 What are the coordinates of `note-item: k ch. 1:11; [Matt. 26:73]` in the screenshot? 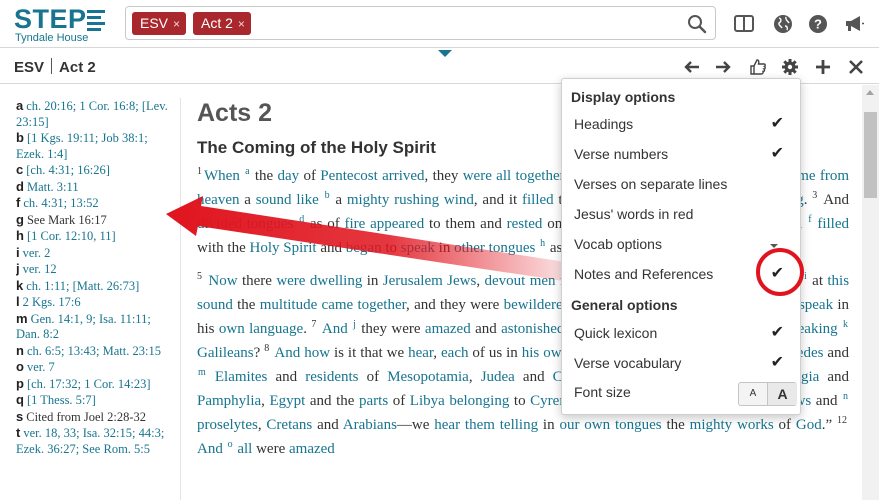 It's located at (78, 285).